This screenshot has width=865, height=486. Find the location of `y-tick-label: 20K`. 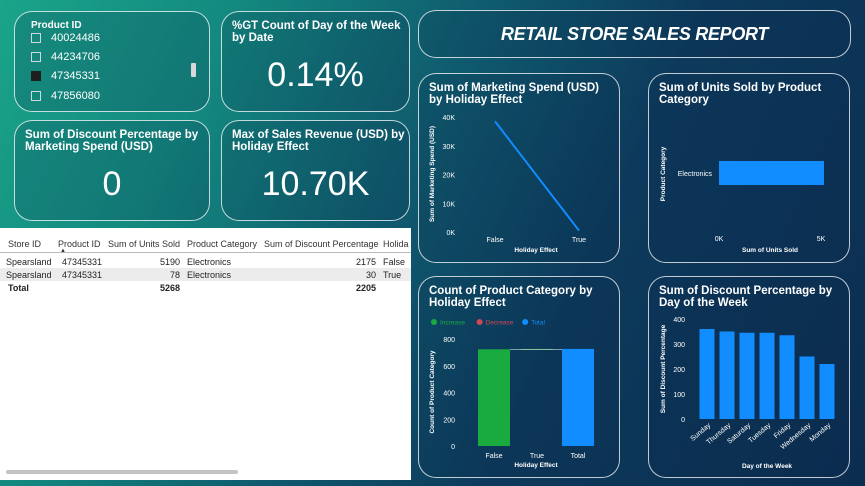

y-tick-label: 20K is located at coordinates (449, 176).